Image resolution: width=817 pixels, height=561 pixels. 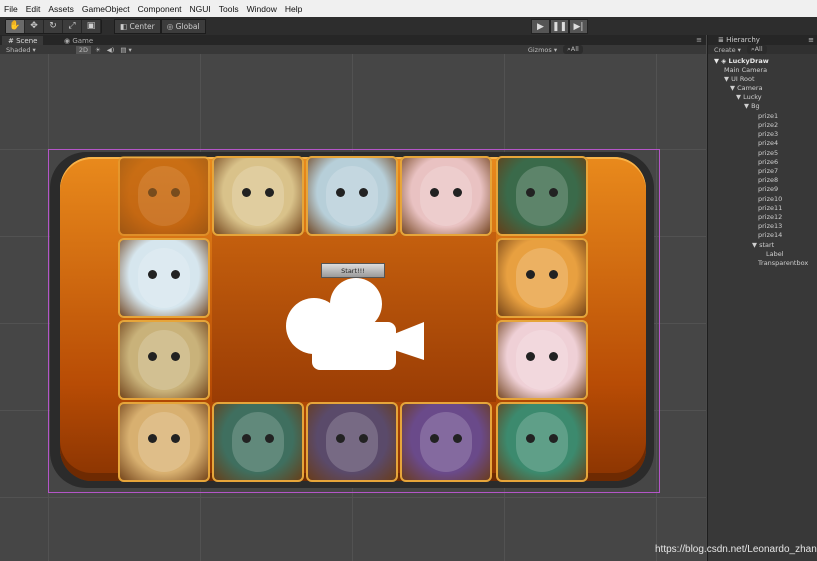 I want to click on hierarchy-item: prize6, so click(x=768, y=162).